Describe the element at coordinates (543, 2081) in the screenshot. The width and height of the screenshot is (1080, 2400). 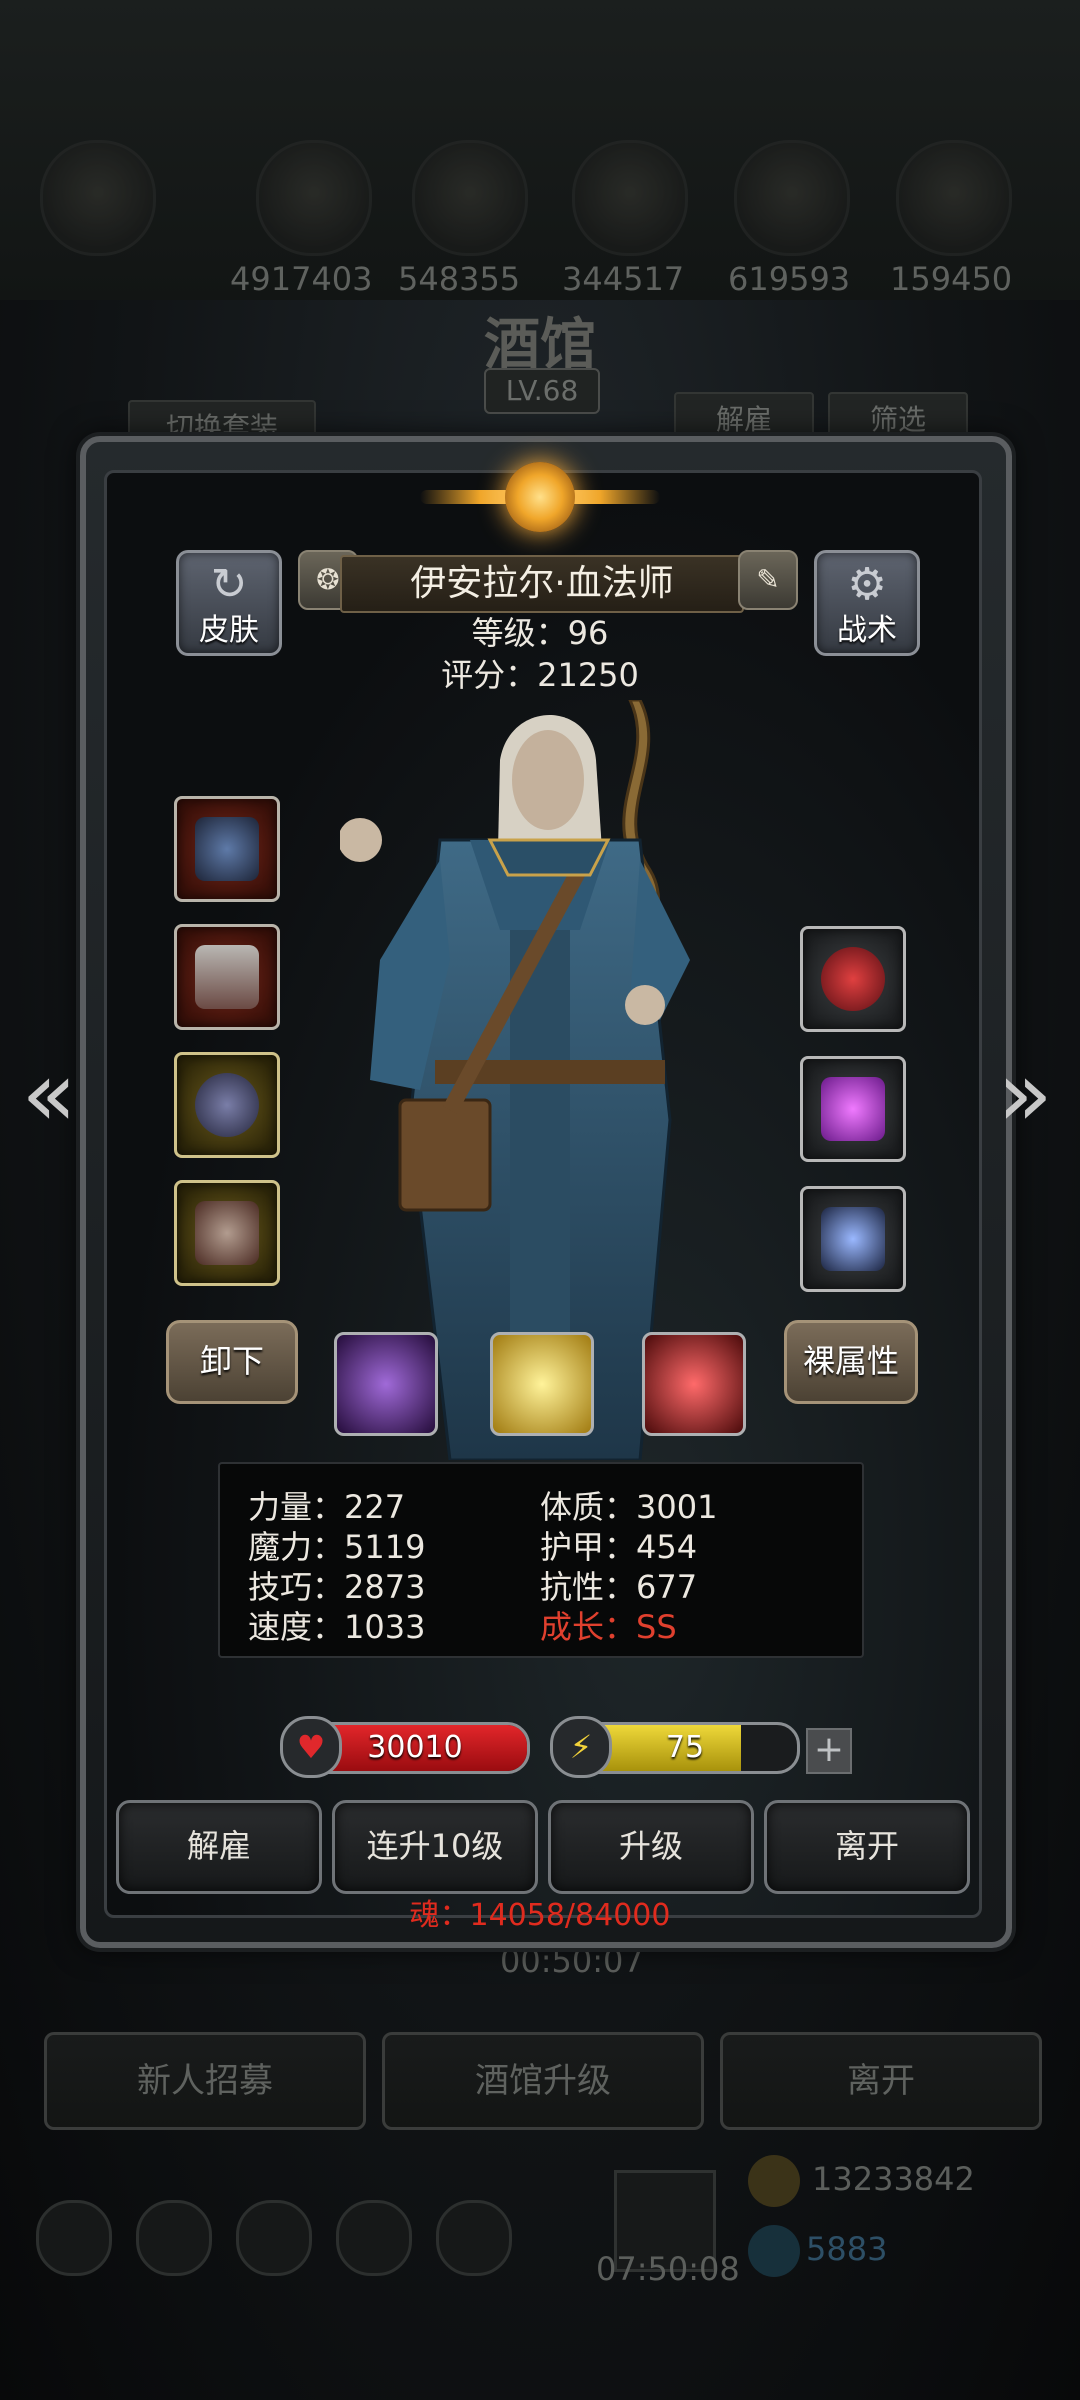
I see `tavern-upgrade-button: 酒馆升级` at that location.